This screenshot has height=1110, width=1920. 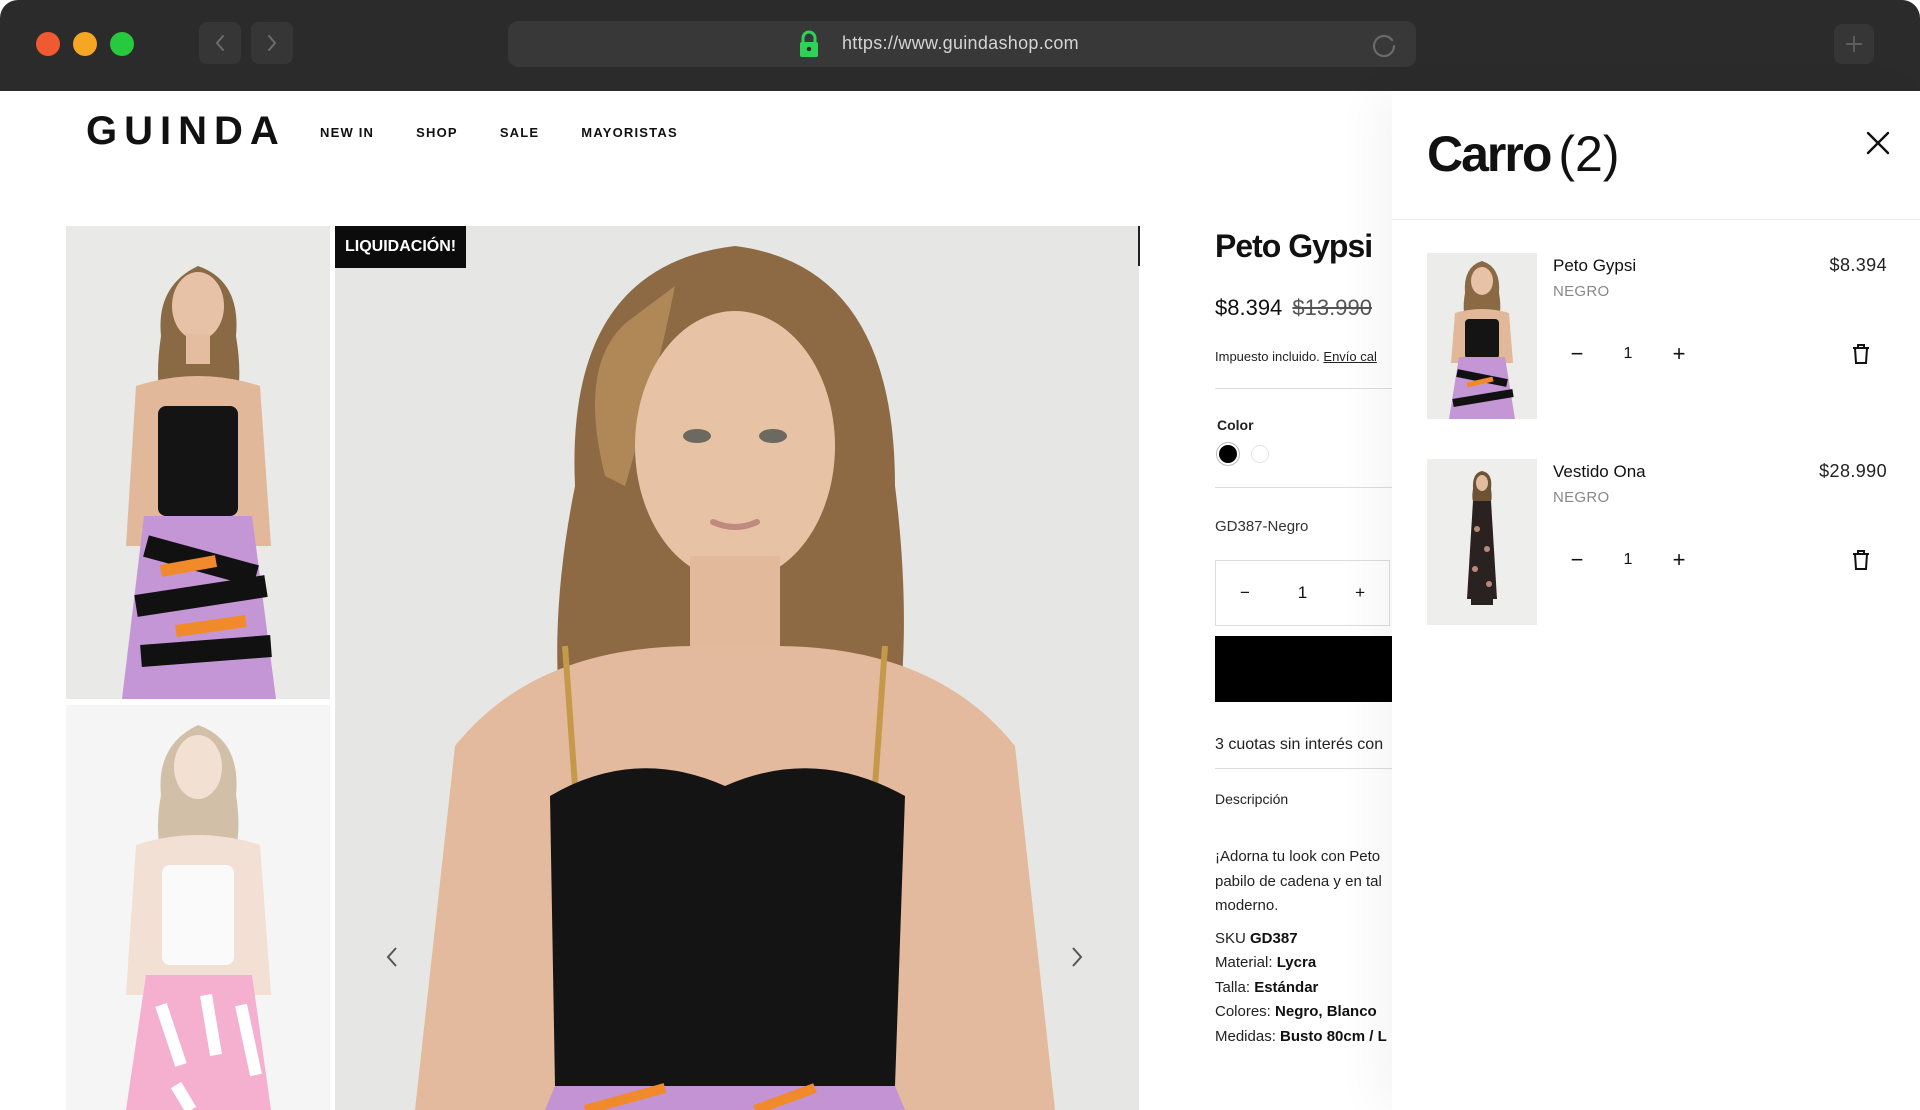 What do you see at coordinates (1305, 799) in the screenshot?
I see `description-heading: Descripción` at bounding box center [1305, 799].